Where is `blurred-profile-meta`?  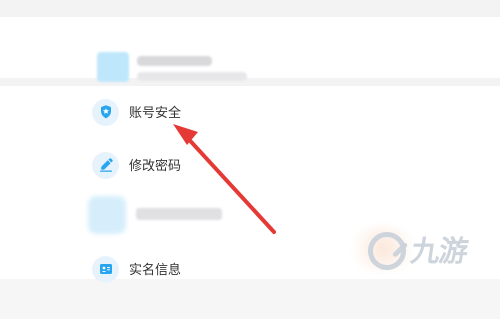 blurred-profile-meta is located at coordinates (192, 76).